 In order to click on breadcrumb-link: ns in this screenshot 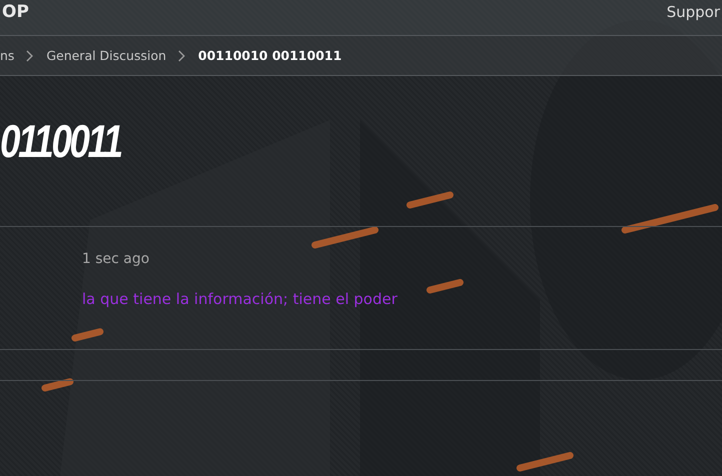, I will do `click(7, 55)`.